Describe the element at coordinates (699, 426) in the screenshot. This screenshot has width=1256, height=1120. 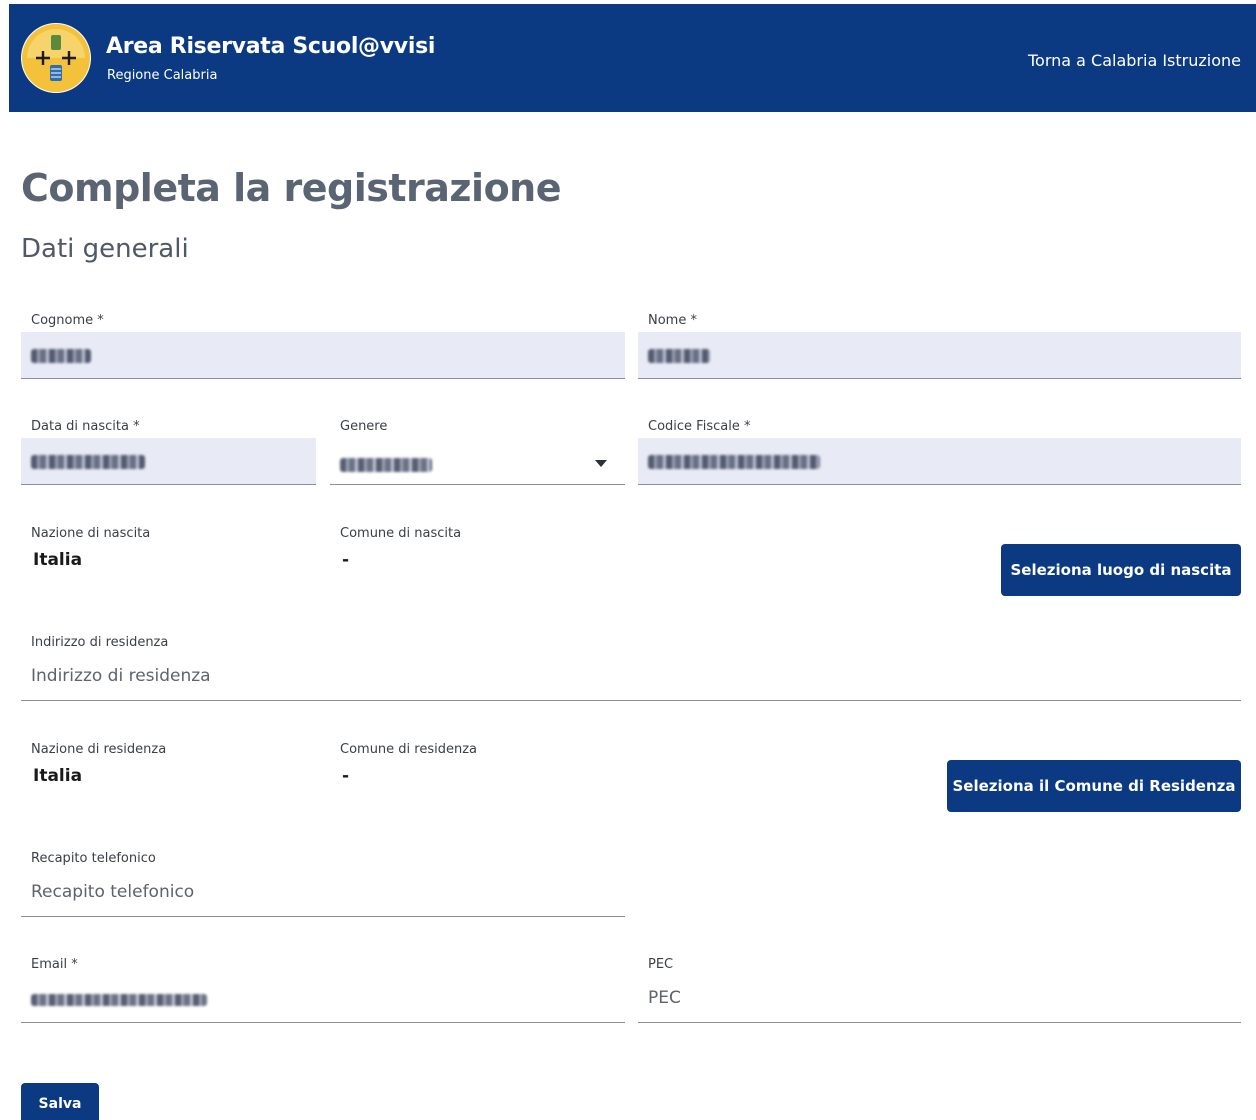
I see `codice-fiscale-label: Codice Fiscale *` at that location.